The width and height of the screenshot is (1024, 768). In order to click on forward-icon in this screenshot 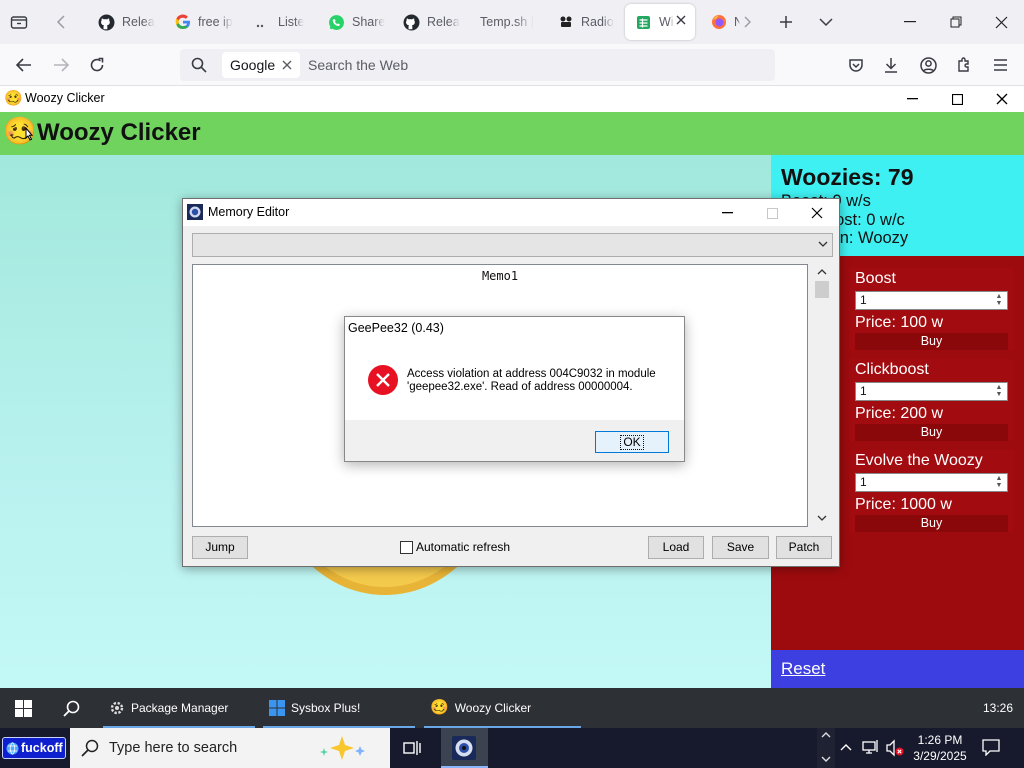, I will do `click(61, 65)`.